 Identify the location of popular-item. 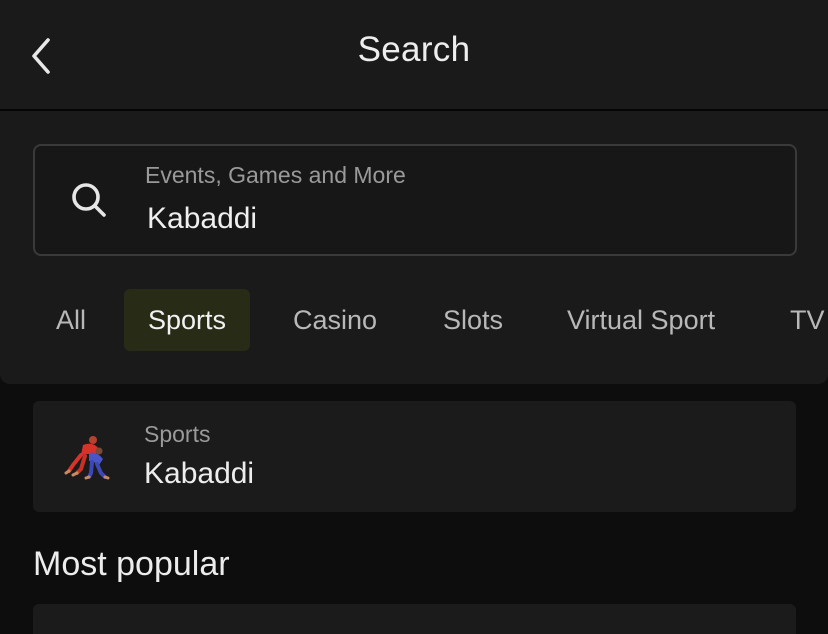
(414, 619).